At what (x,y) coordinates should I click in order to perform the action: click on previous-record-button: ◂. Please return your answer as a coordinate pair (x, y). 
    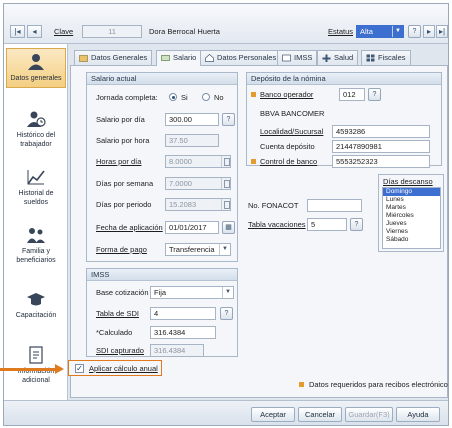
    Looking at the image, I should click on (34, 31).